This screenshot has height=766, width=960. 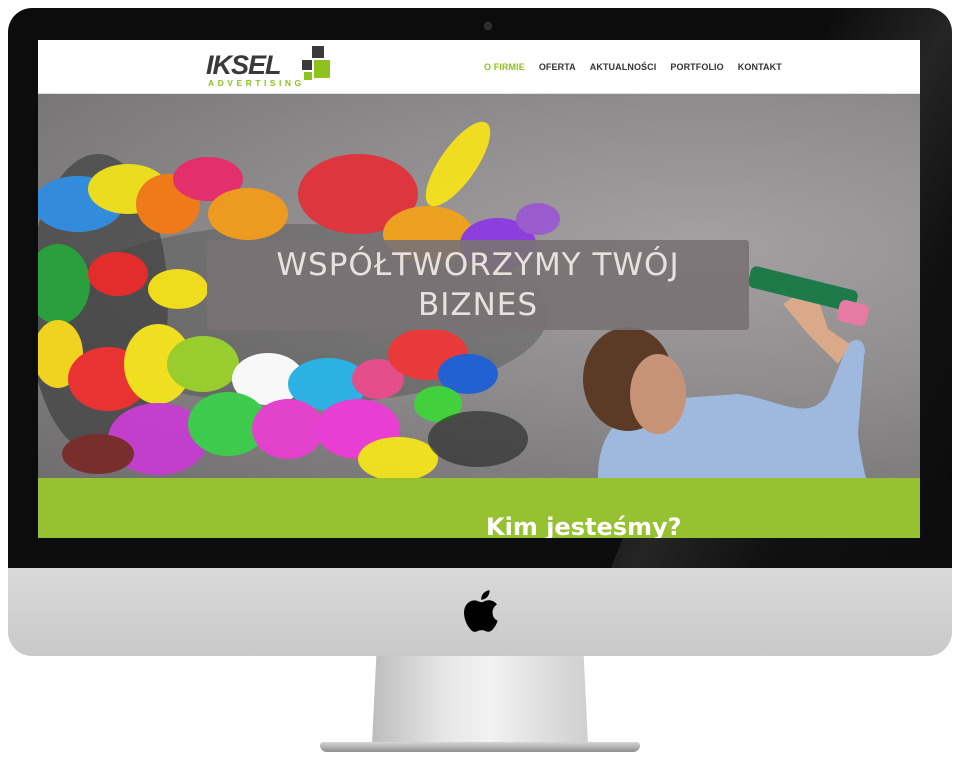 What do you see at coordinates (696, 67) in the screenshot?
I see `nav-item-portfolio: PORTFOLIO` at bounding box center [696, 67].